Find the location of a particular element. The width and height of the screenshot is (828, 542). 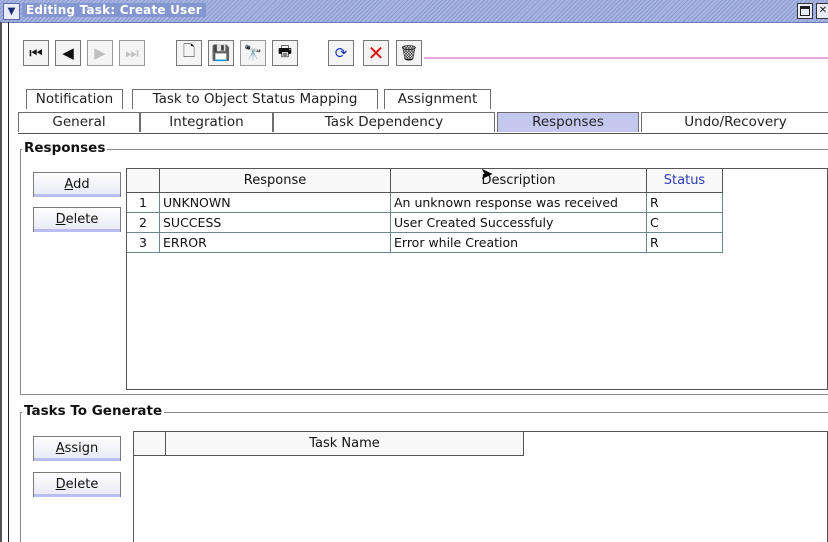

column-header-task-name: Task Name is located at coordinates (345, 444).